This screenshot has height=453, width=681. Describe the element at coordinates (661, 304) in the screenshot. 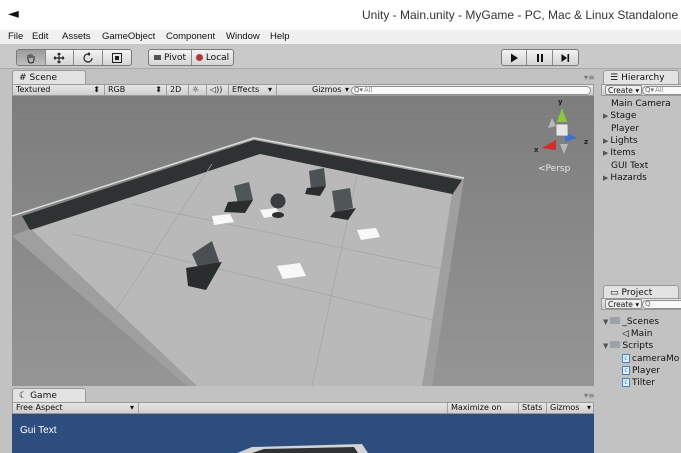

I see `project-search-input: Q` at that location.